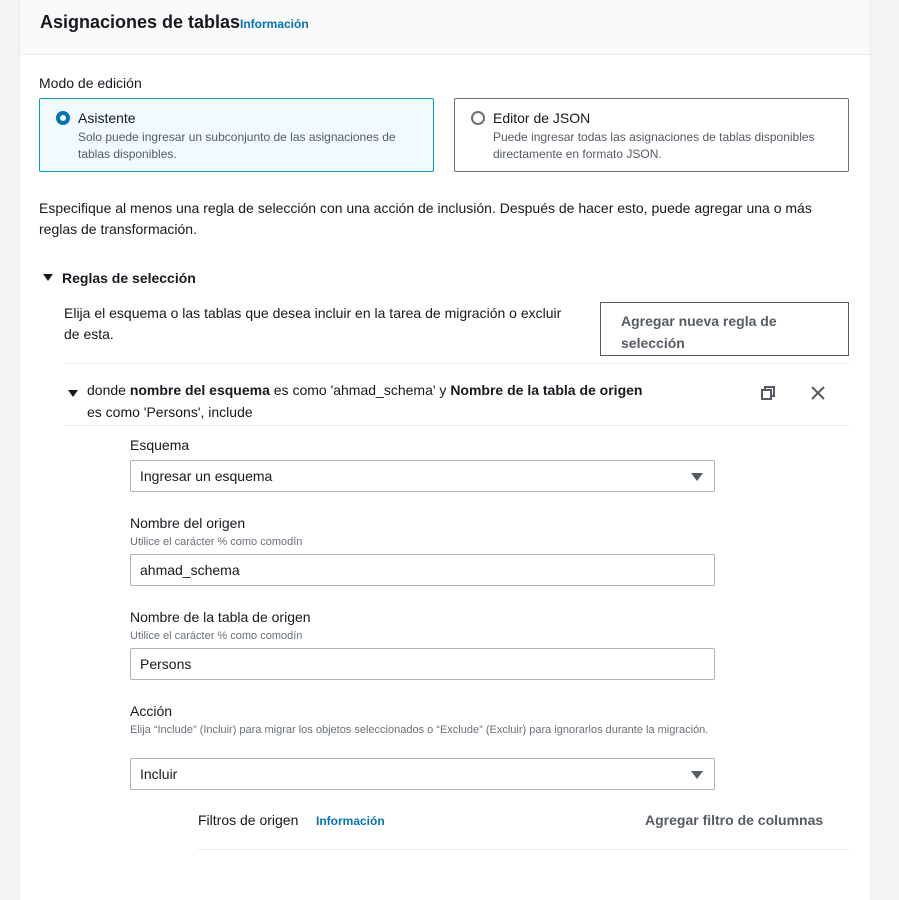  What do you see at coordinates (206, 476) in the screenshot?
I see `schema-select-value: Ingresar un esquema` at bounding box center [206, 476].